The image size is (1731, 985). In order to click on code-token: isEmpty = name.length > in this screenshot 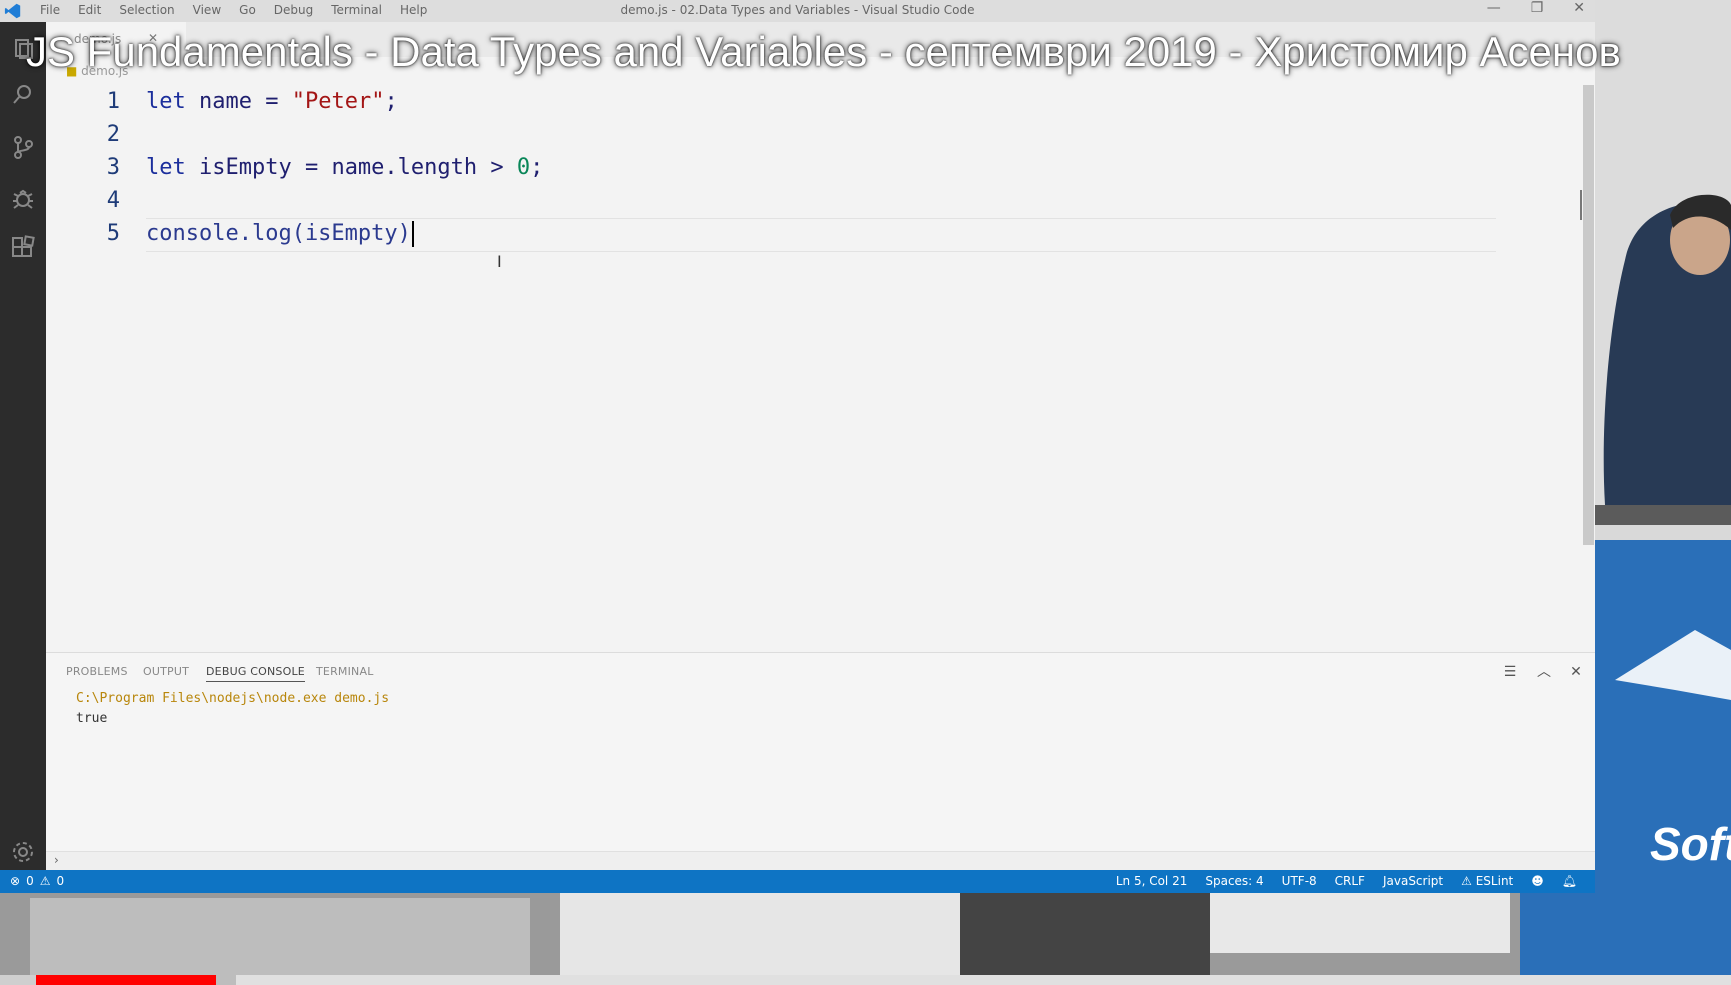, I will do `click(351, 167)`.